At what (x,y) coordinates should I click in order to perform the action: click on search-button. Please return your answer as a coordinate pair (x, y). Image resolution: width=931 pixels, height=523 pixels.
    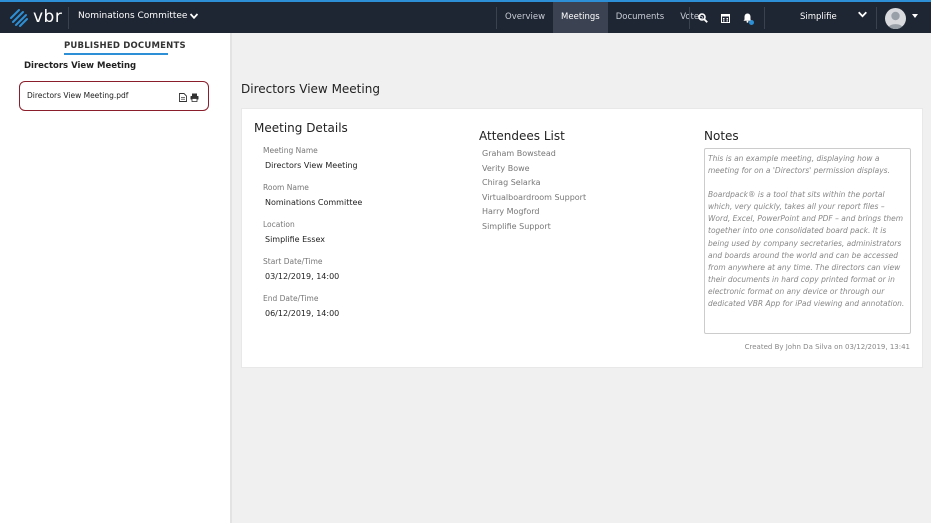
    Looking at the image, I should click on (703, 17).